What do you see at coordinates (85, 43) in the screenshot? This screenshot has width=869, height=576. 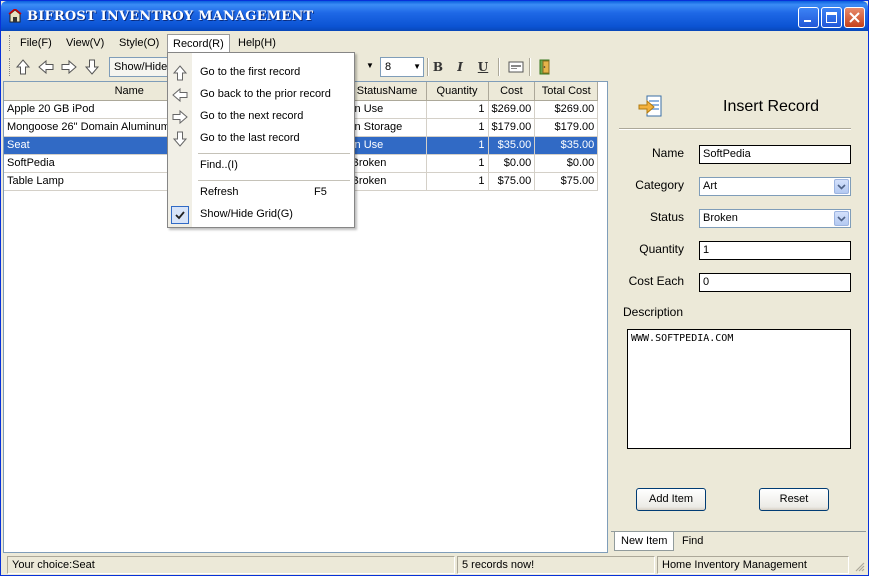 I see `menu-view: View(V)` at bounding box center [85, 43].